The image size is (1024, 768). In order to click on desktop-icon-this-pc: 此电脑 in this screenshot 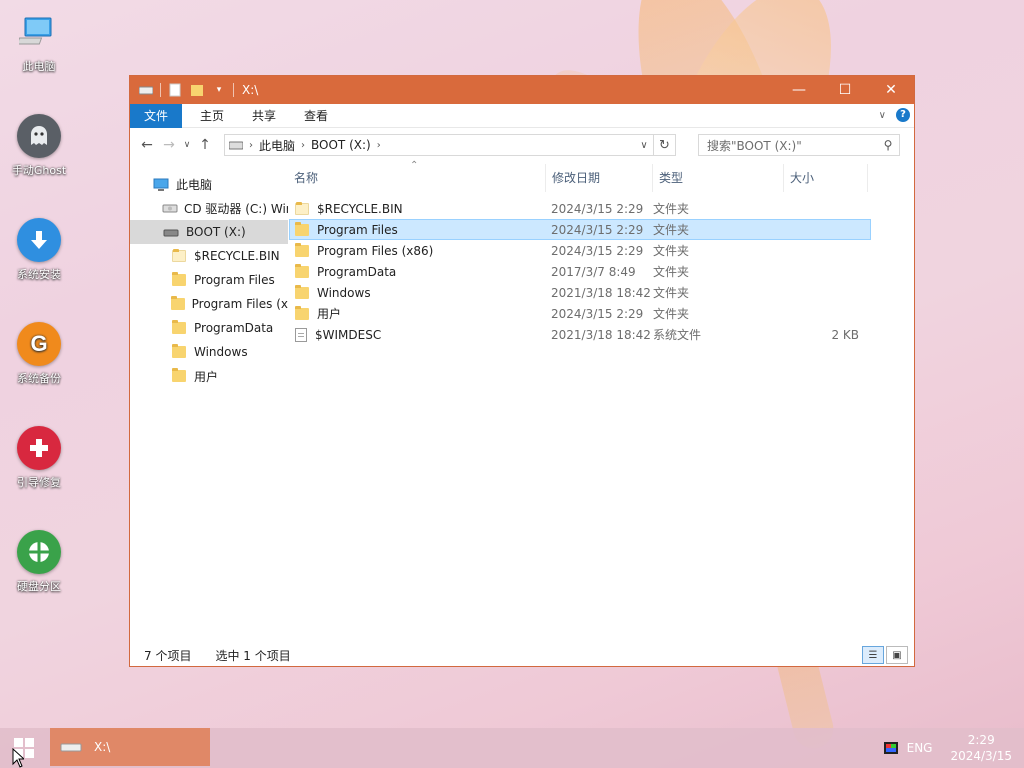, I will do `click(39, 42)`.